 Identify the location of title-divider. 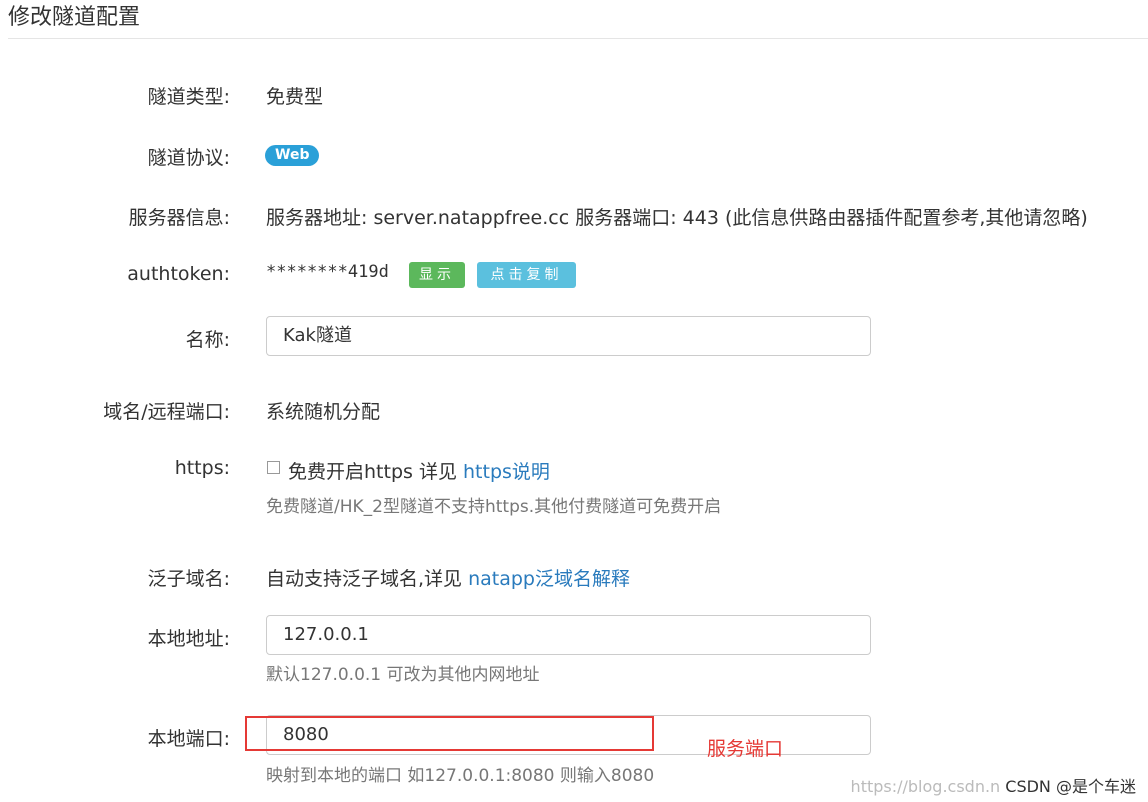
(578, 38).